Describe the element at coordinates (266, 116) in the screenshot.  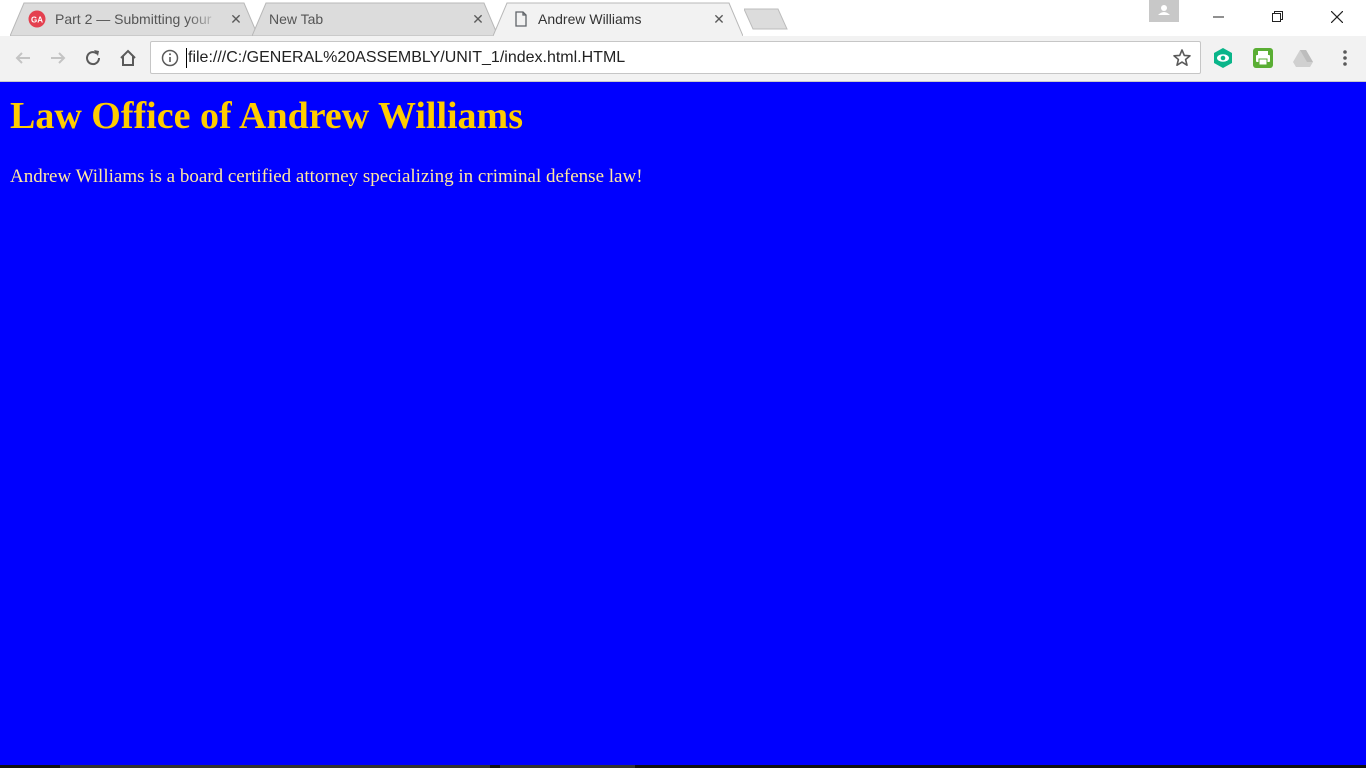
I see `page-heading: Law Office of Andrew Williams` at that location.